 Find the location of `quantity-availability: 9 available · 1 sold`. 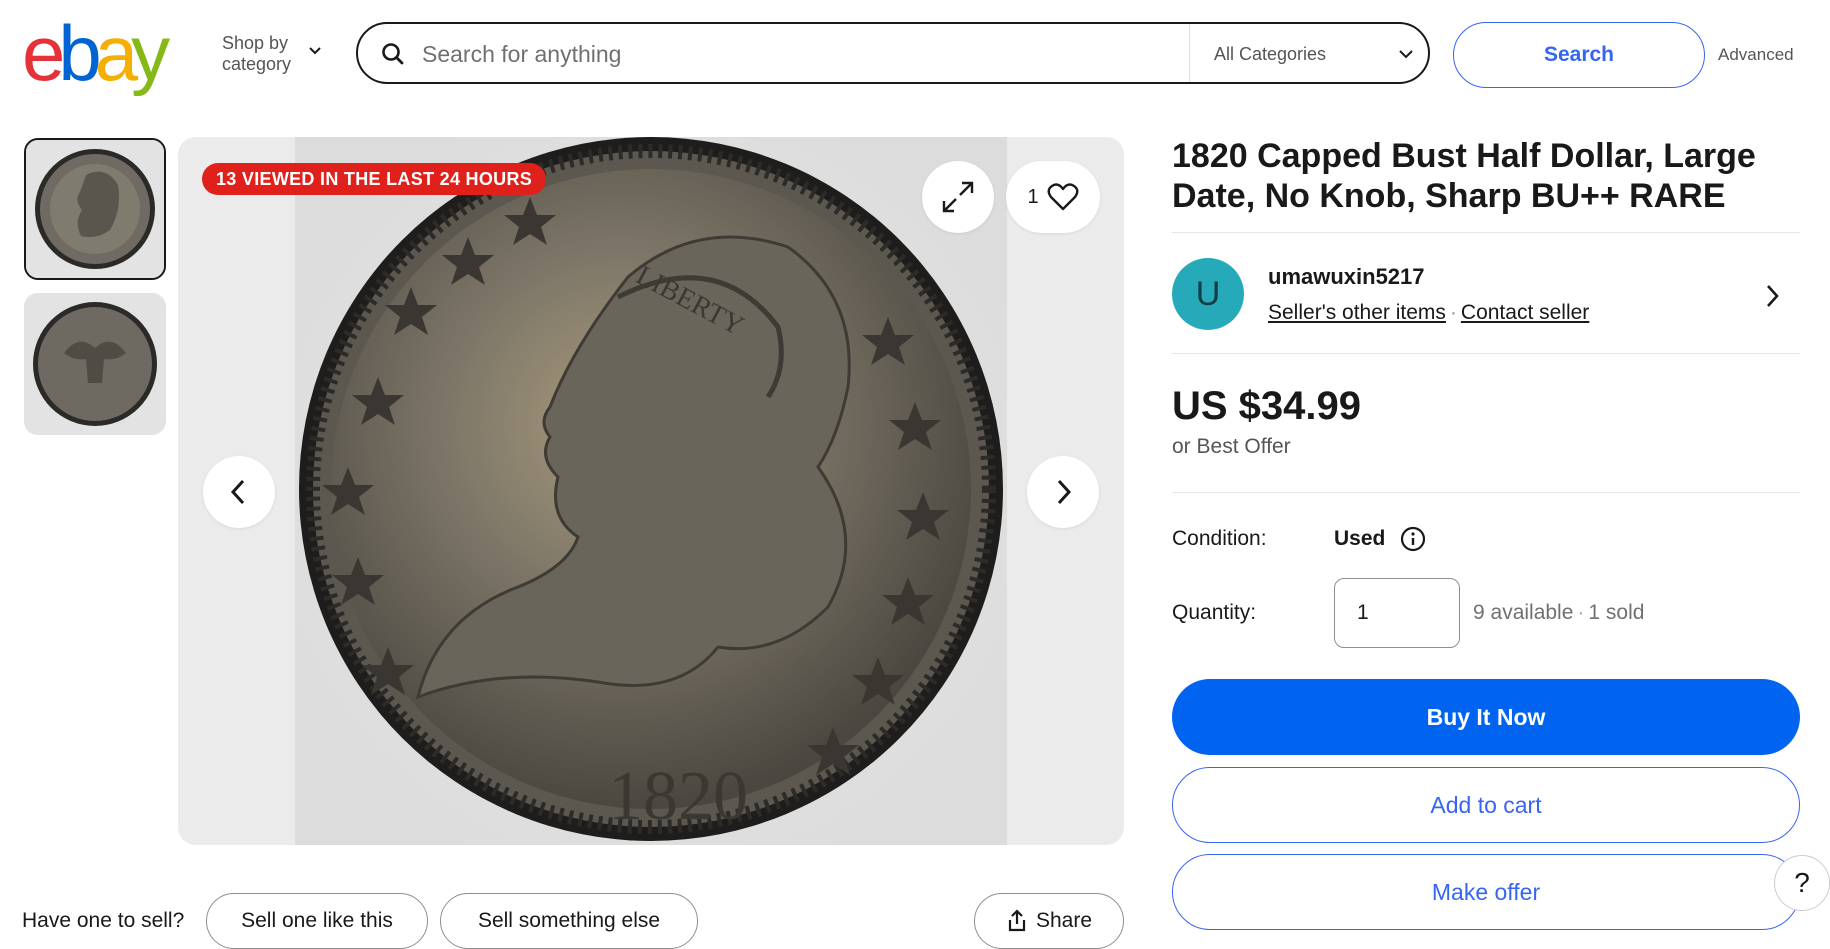

quantity-availability: 9 available · 1 sold is located at coordinates (1558, 613).